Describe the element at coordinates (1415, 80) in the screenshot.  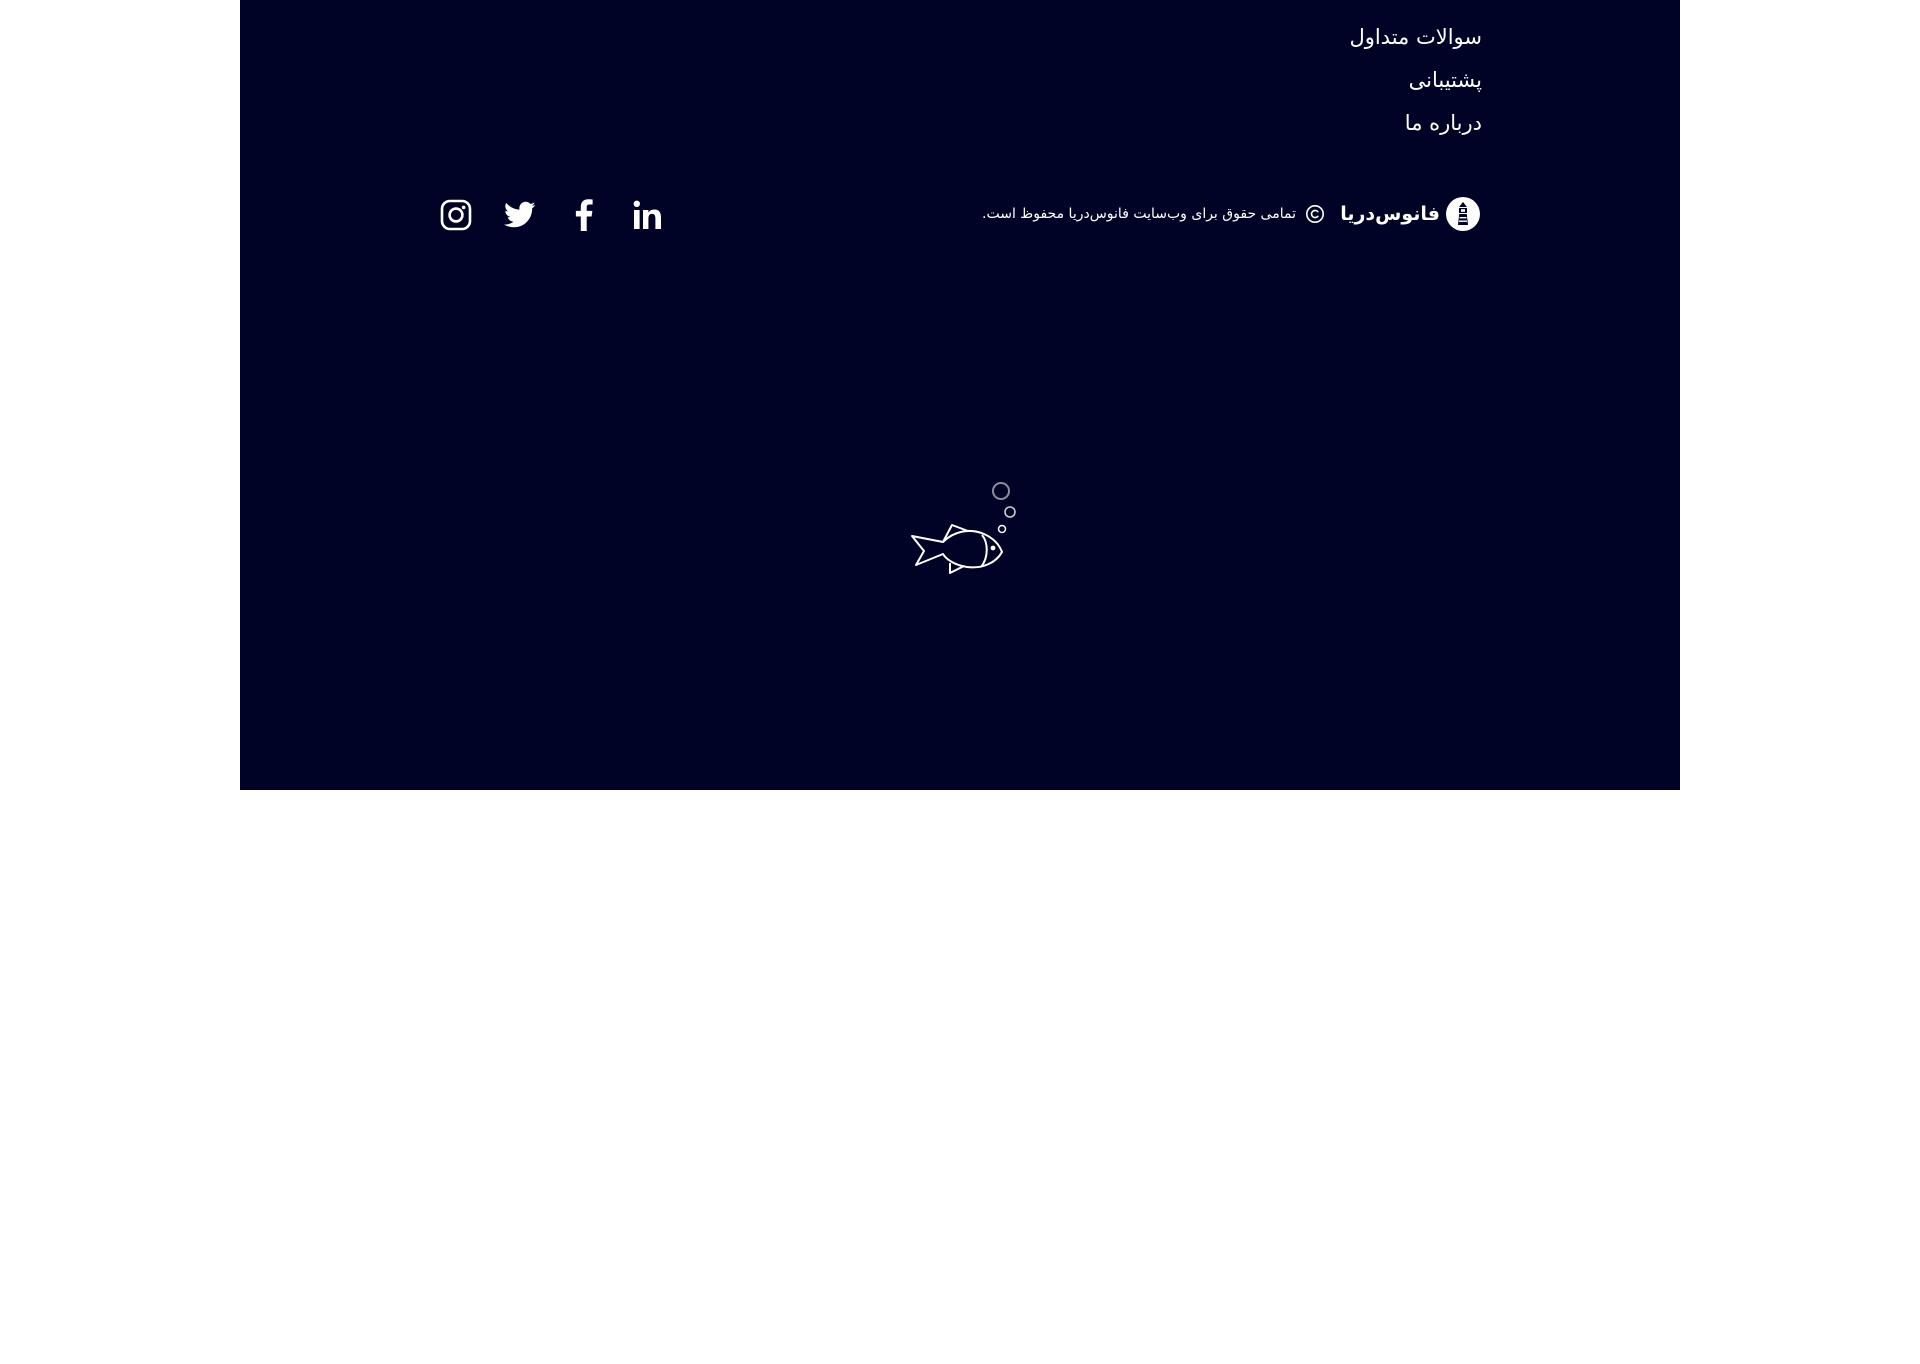
I see `footer-link-support: پشتیبانی` at that location.